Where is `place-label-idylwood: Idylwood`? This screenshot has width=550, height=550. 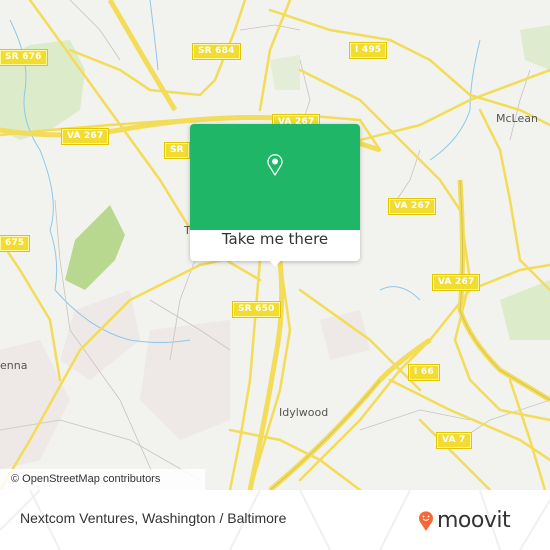 place-label-idylwood: Idylwood is located at coordinates (304, 412).